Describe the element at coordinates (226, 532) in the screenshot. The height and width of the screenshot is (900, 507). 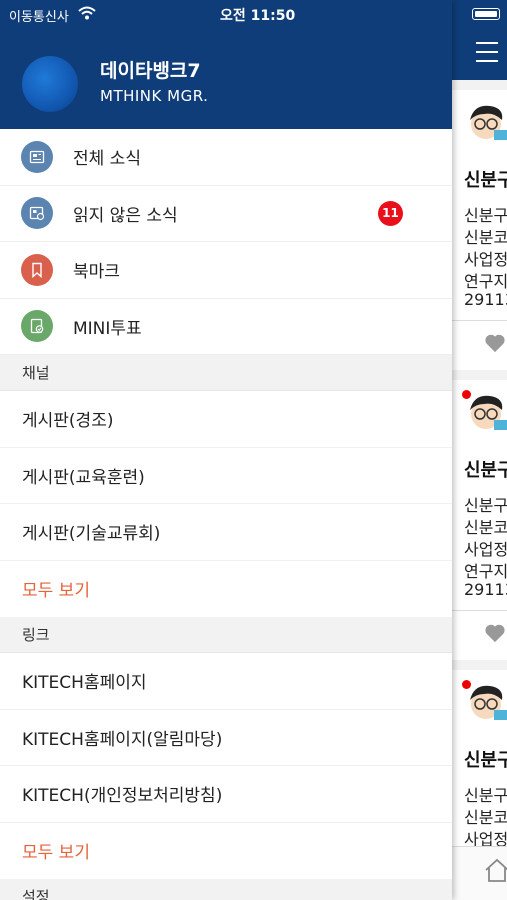
I see `channel-item: 게시판(기술교류회)` at that location.